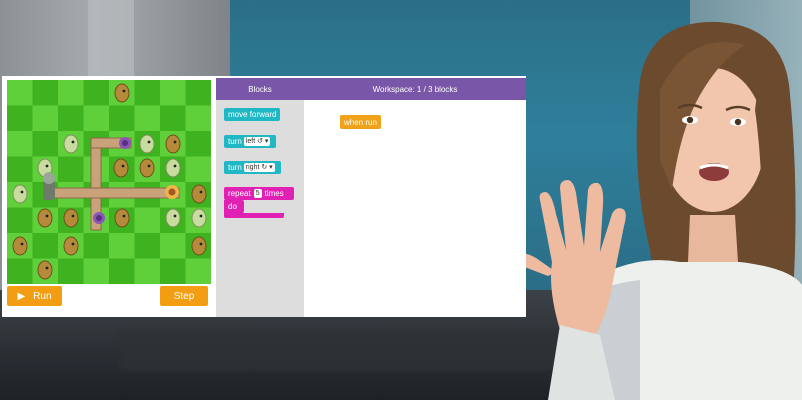 The width and height of the screenshot is (802, 400). Describe the element at coordinates (42, 296) in the screenshot. I see `run-label: Run` at that location.